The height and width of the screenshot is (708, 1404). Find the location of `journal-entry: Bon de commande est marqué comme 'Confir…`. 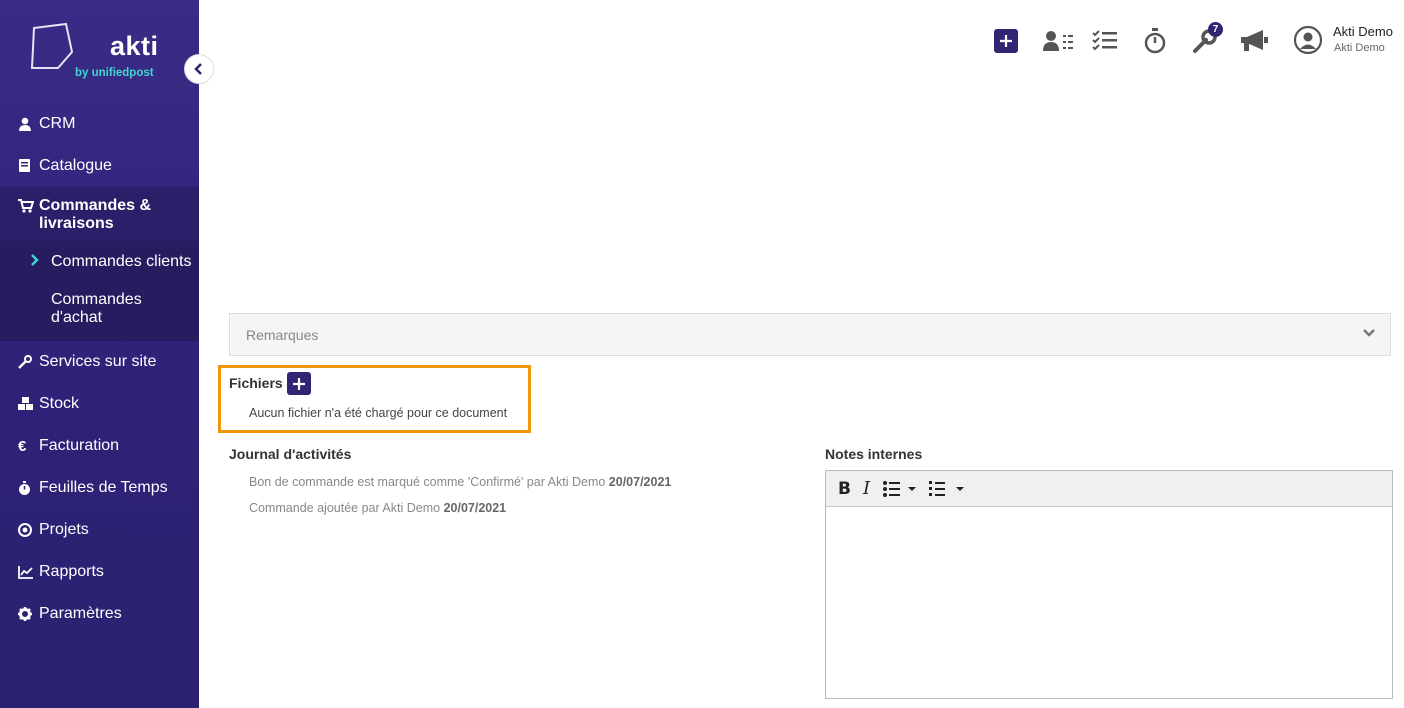

journal-entry: Bon de commande est marqué comme 'Confir… is located at coordinates (460, 482).